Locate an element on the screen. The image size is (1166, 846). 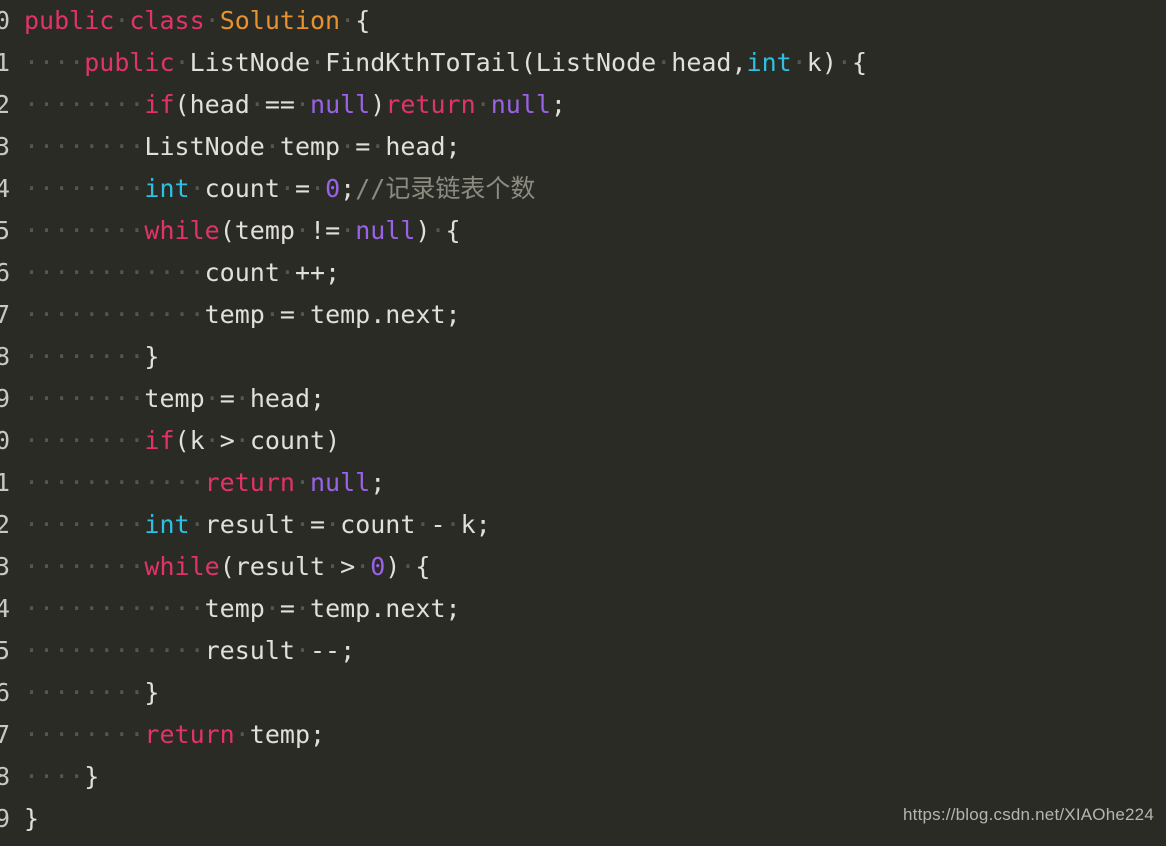
code-text: ········return·temp; is located at coordinates (174, 735).